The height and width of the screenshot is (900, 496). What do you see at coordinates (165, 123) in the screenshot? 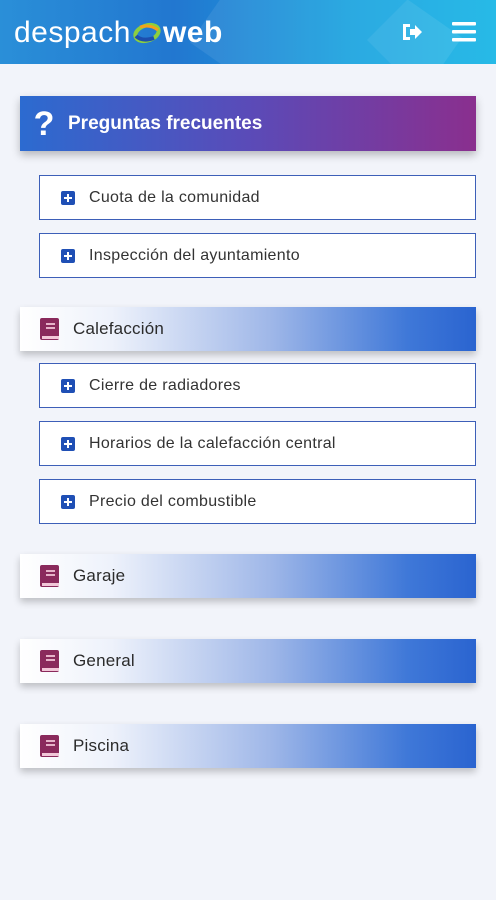
I see `faq-title: Preguntas frecuentes` at bounding box center [165, 123].